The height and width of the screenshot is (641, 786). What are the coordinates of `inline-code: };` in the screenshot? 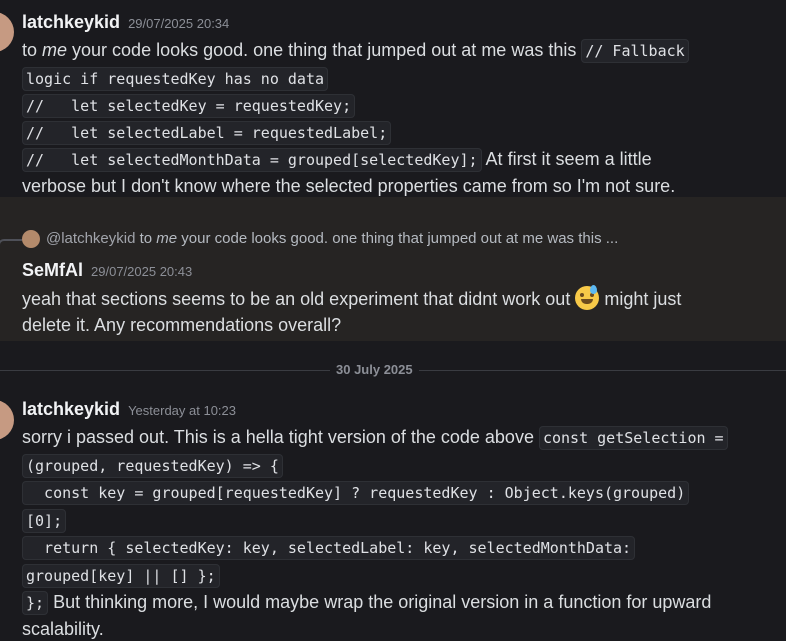 It's located at (35, 603).